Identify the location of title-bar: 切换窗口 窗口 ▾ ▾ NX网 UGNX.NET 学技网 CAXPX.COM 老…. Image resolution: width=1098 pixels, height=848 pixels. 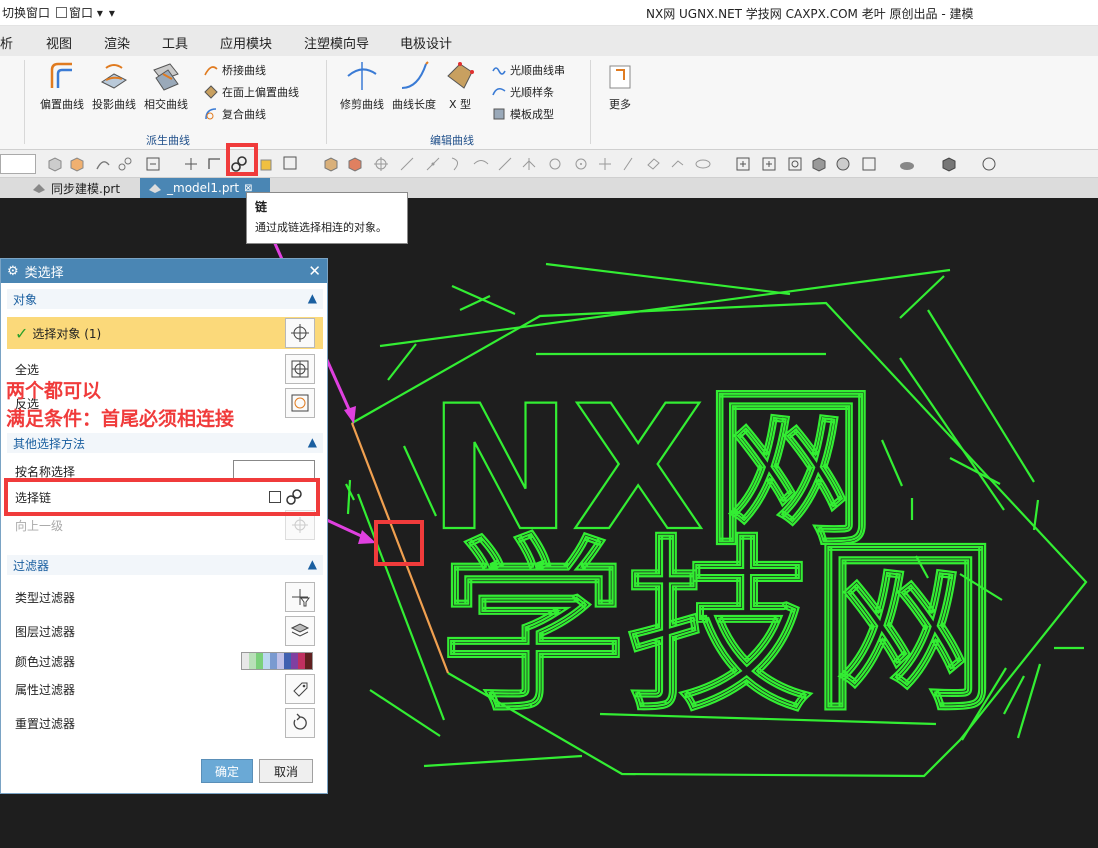
(549, 13).